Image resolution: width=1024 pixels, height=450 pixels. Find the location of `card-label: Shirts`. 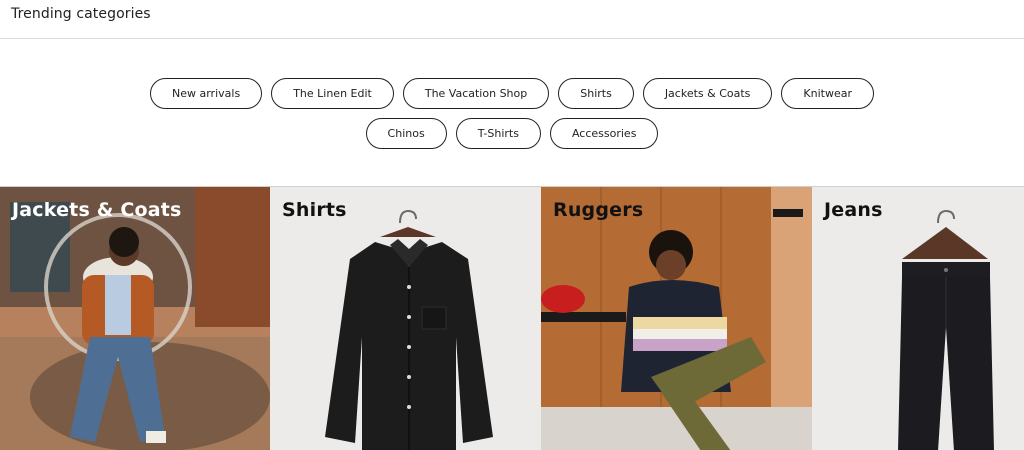

card-label: Shirts is located at coordinates (314, 210).